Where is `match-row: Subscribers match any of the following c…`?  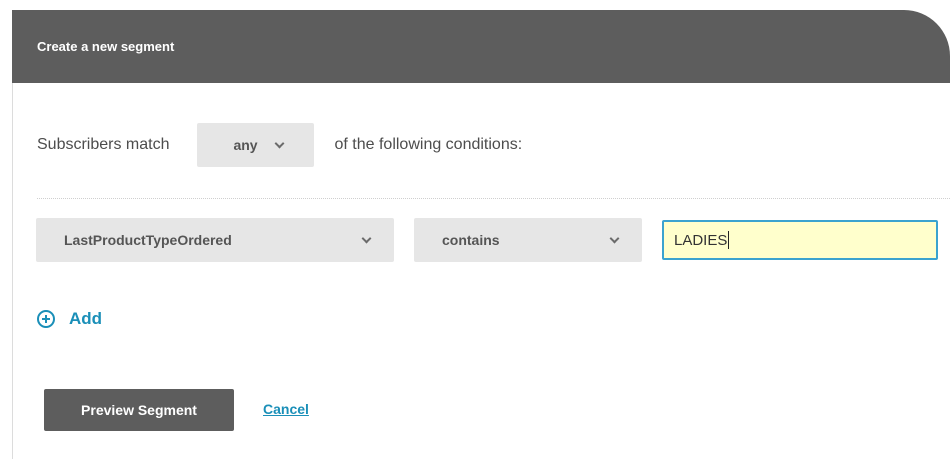
match-row: Subscribers match any of the following c… is located at coordinates (279, 145).